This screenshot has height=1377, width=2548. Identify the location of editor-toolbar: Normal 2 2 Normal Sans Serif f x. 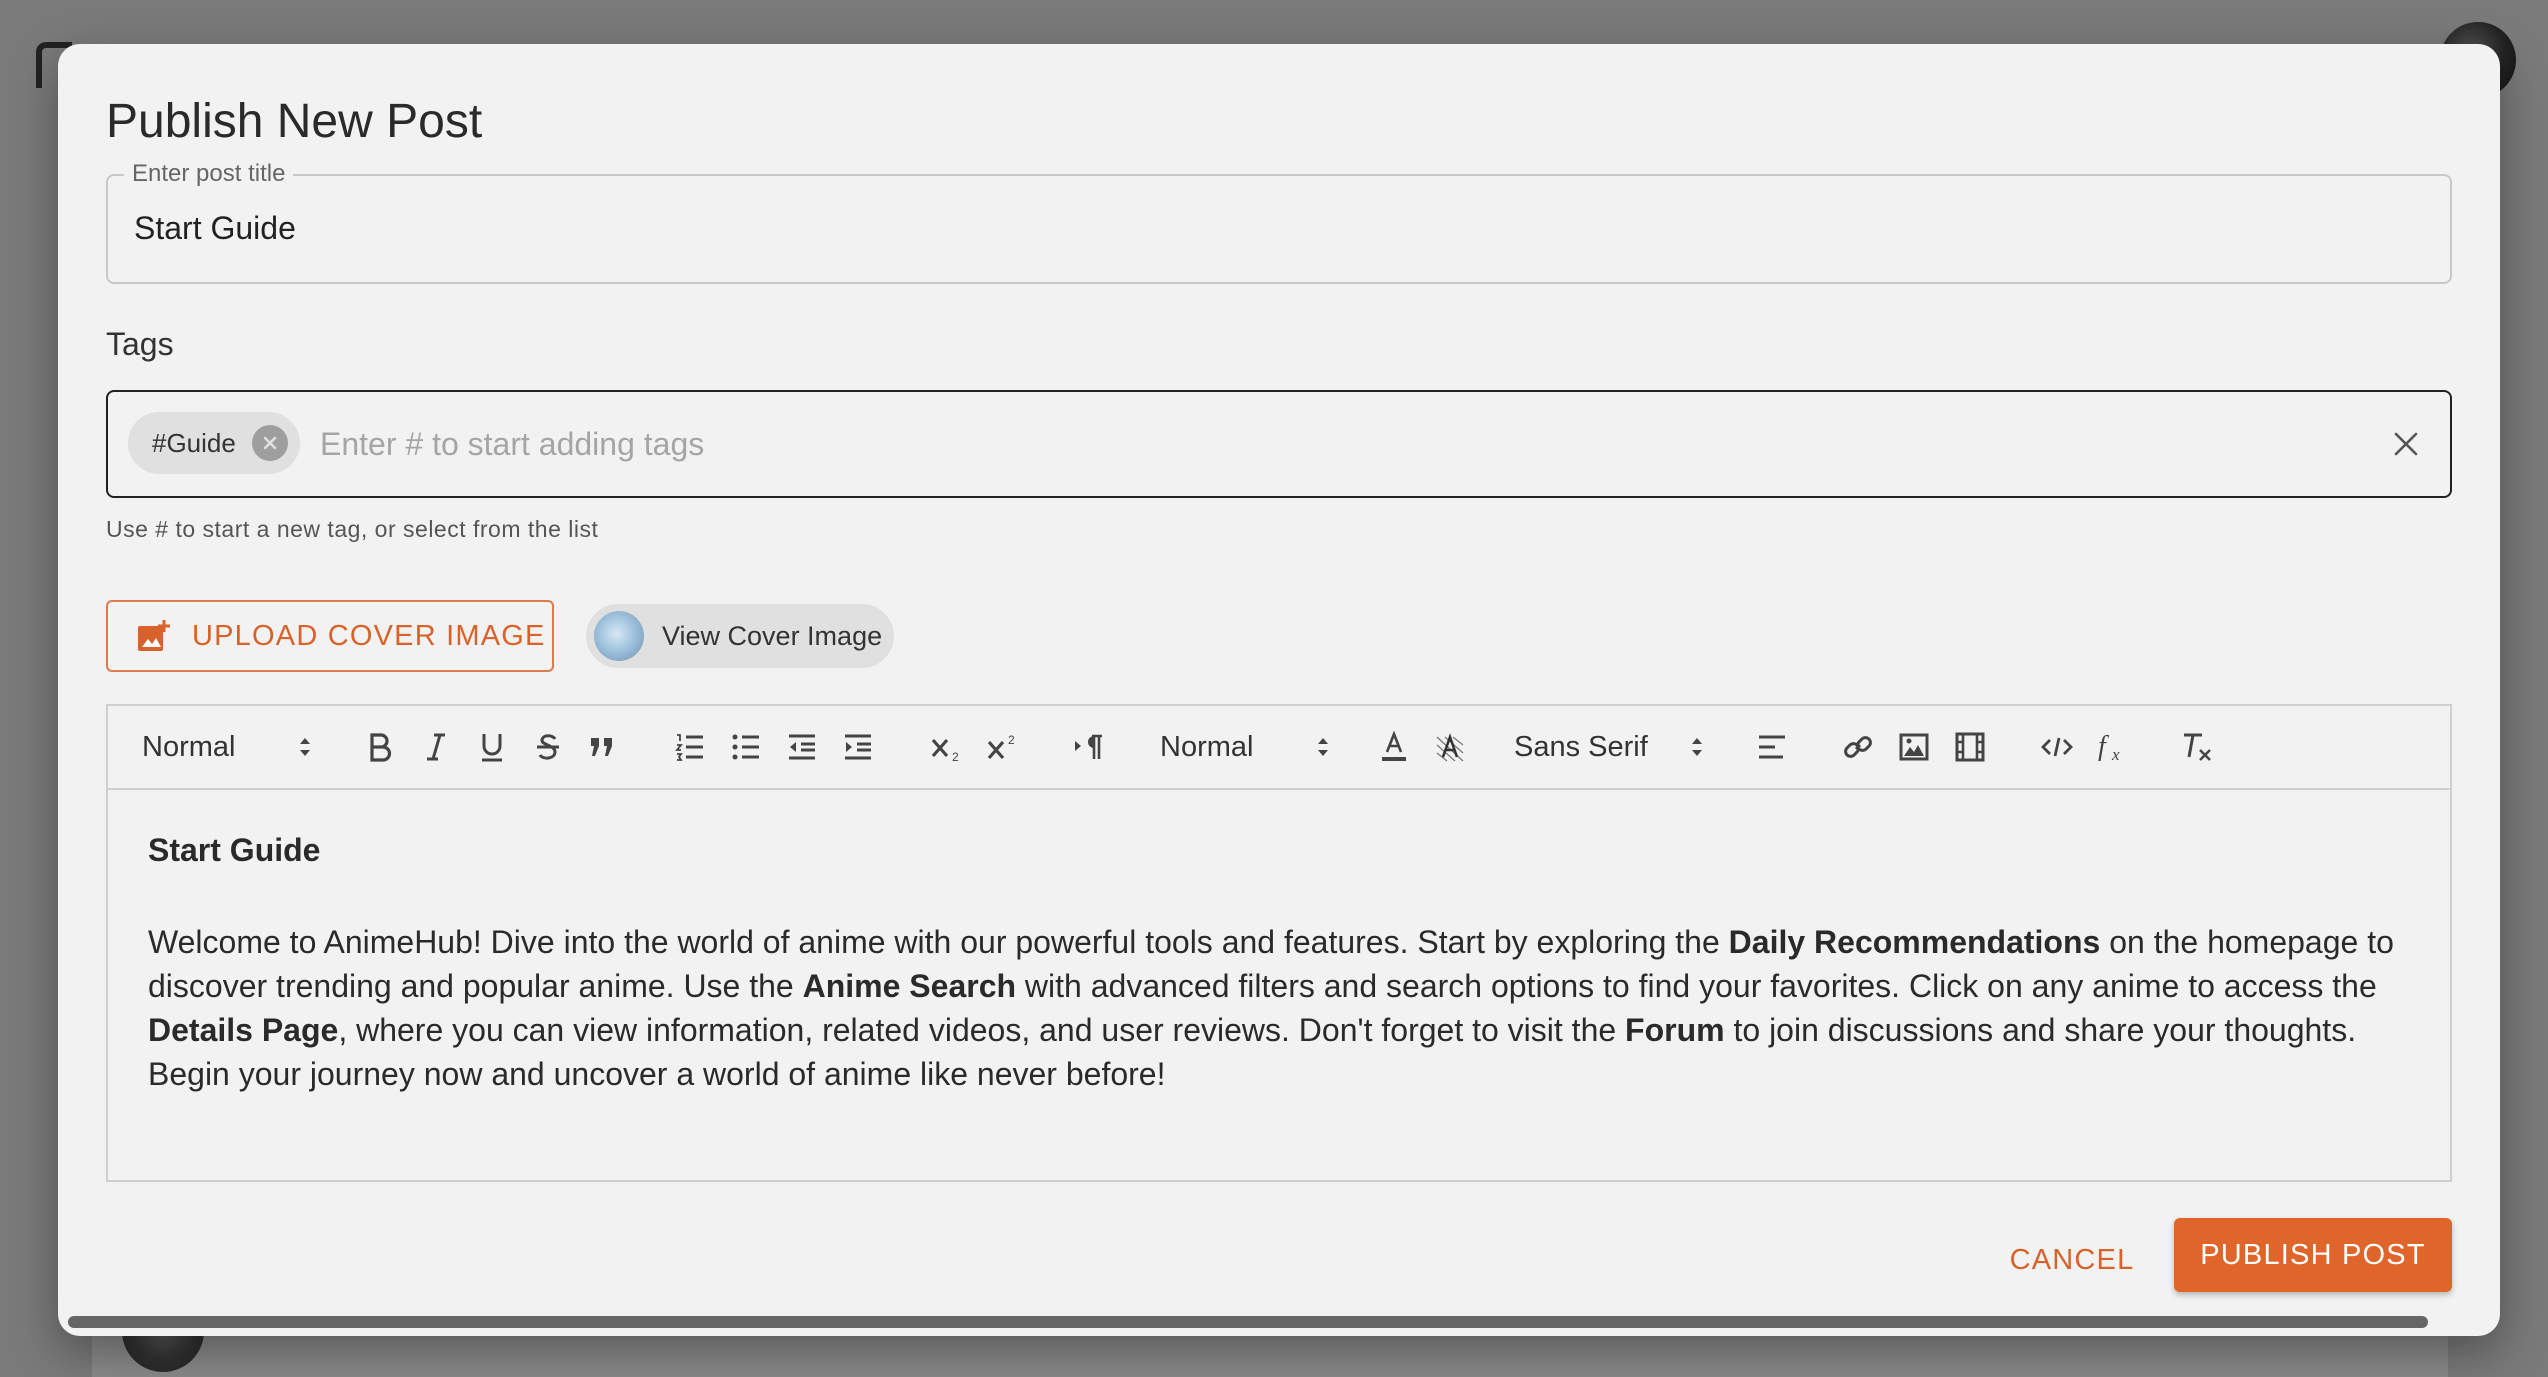
(1279, 748).